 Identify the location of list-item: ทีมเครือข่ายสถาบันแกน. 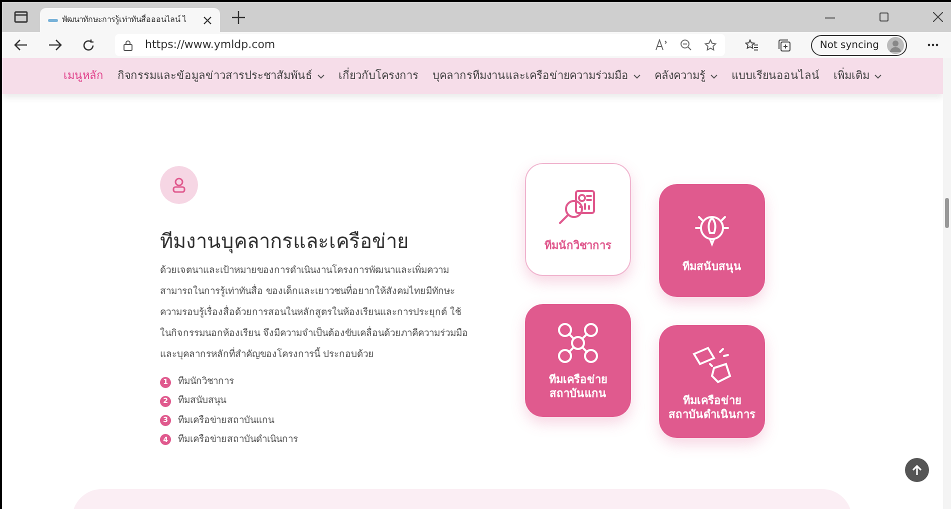
(226, 421).